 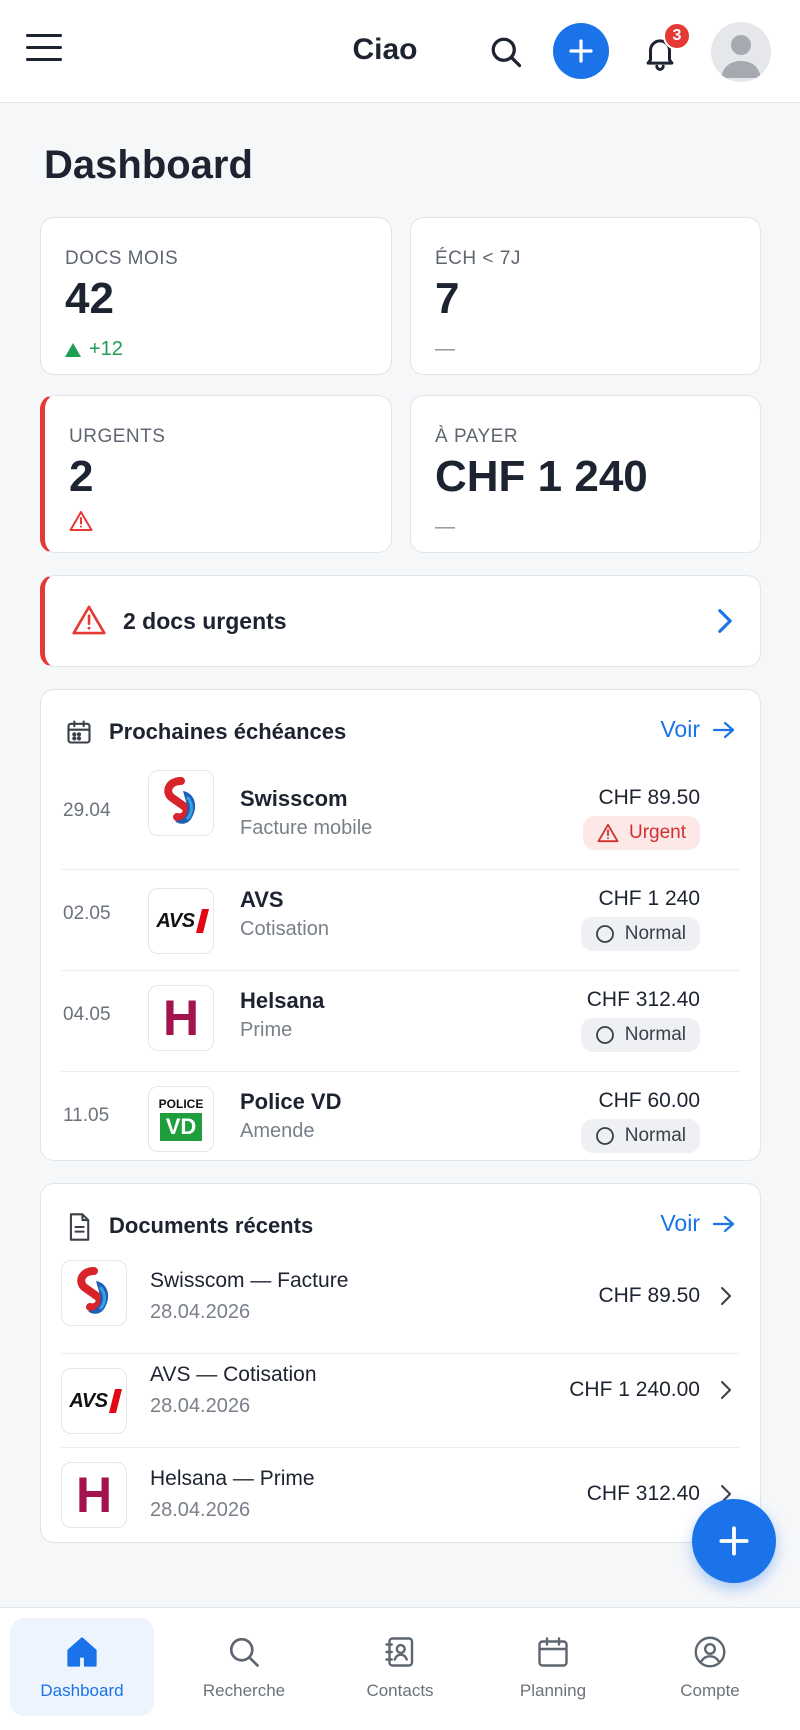 I want to click on police-logo-text: POLICE, so click(x=181, y=1104).